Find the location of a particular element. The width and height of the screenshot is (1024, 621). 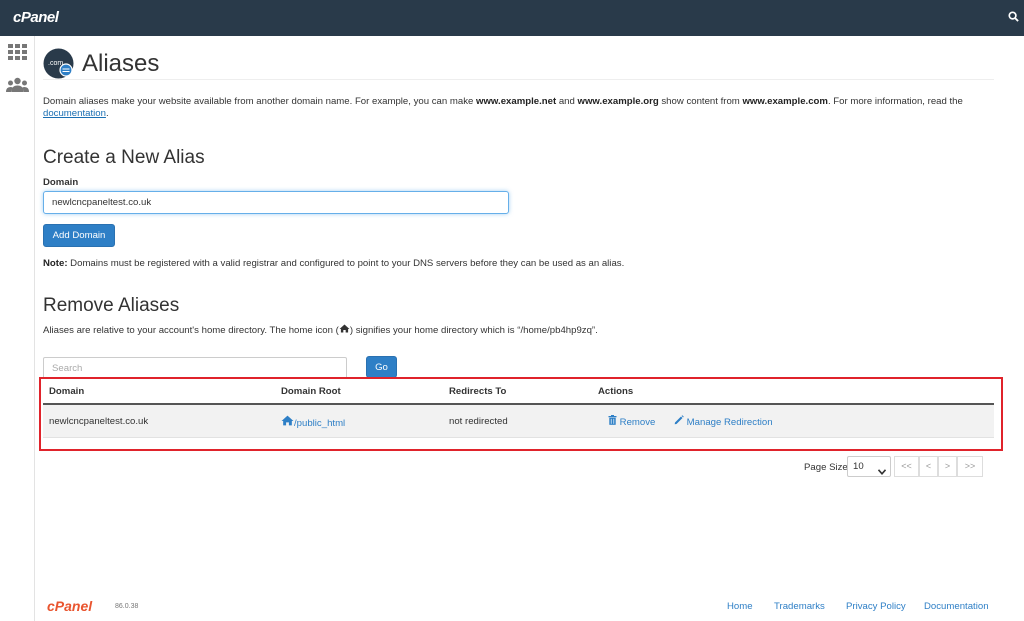

users-icon is located at coordinates (17, 86).